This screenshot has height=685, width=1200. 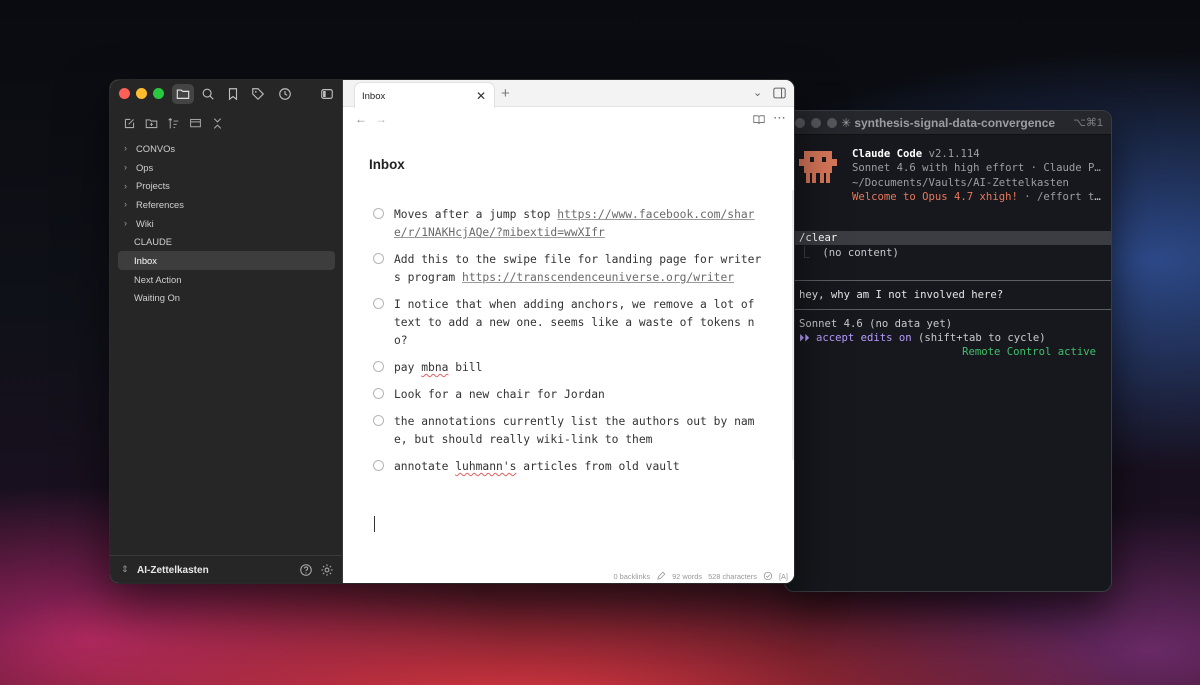 What do you see at coordinates (226, 279) in the screenshot?
I see `tree-item: Next Action` at bounding box center [226, 279].